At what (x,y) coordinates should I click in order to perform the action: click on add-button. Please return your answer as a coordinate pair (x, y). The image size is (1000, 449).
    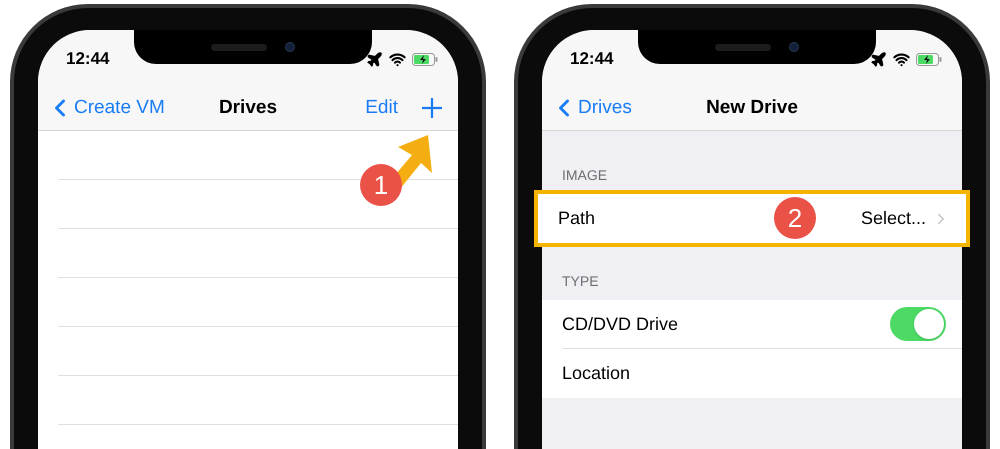
    Looking at the image, I should click on (432, 108).